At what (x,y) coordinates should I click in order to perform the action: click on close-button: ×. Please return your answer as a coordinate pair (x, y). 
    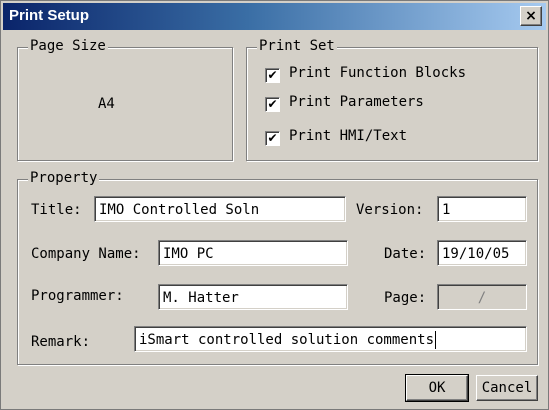
    Looking at the image, I should click on (531, 16).